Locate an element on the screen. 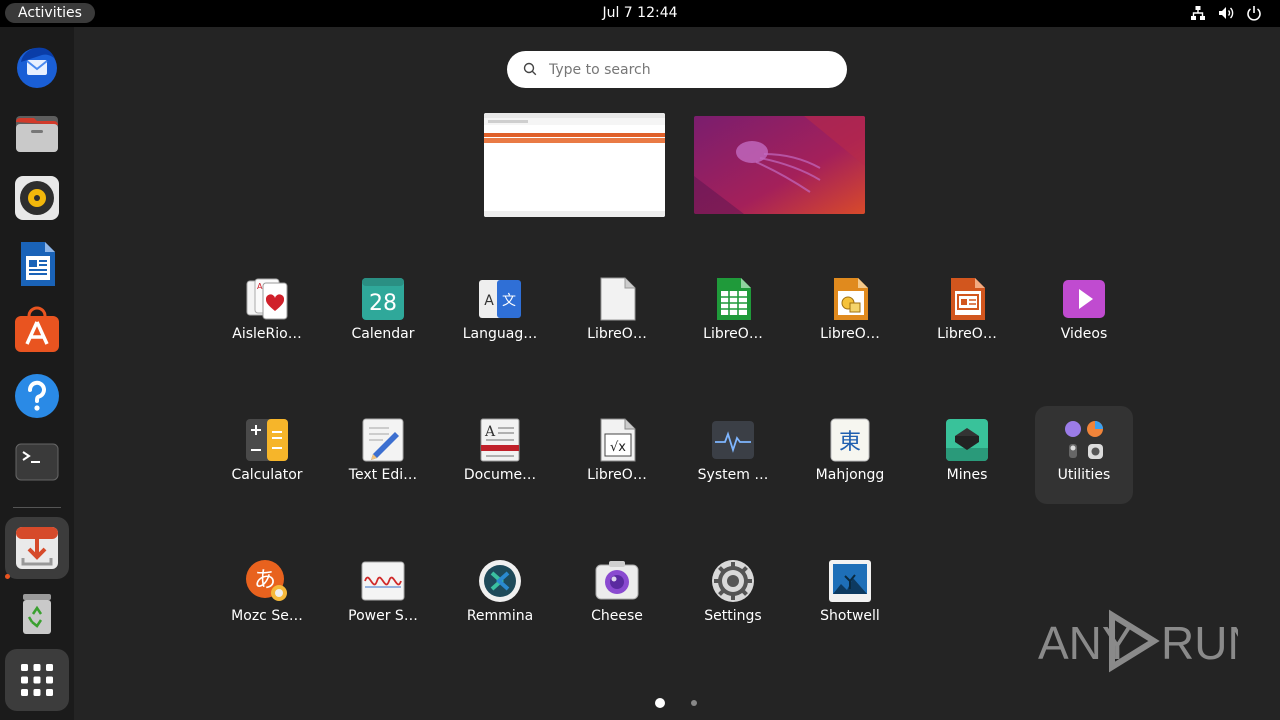  files-icon is located at coordinates (37, 134).